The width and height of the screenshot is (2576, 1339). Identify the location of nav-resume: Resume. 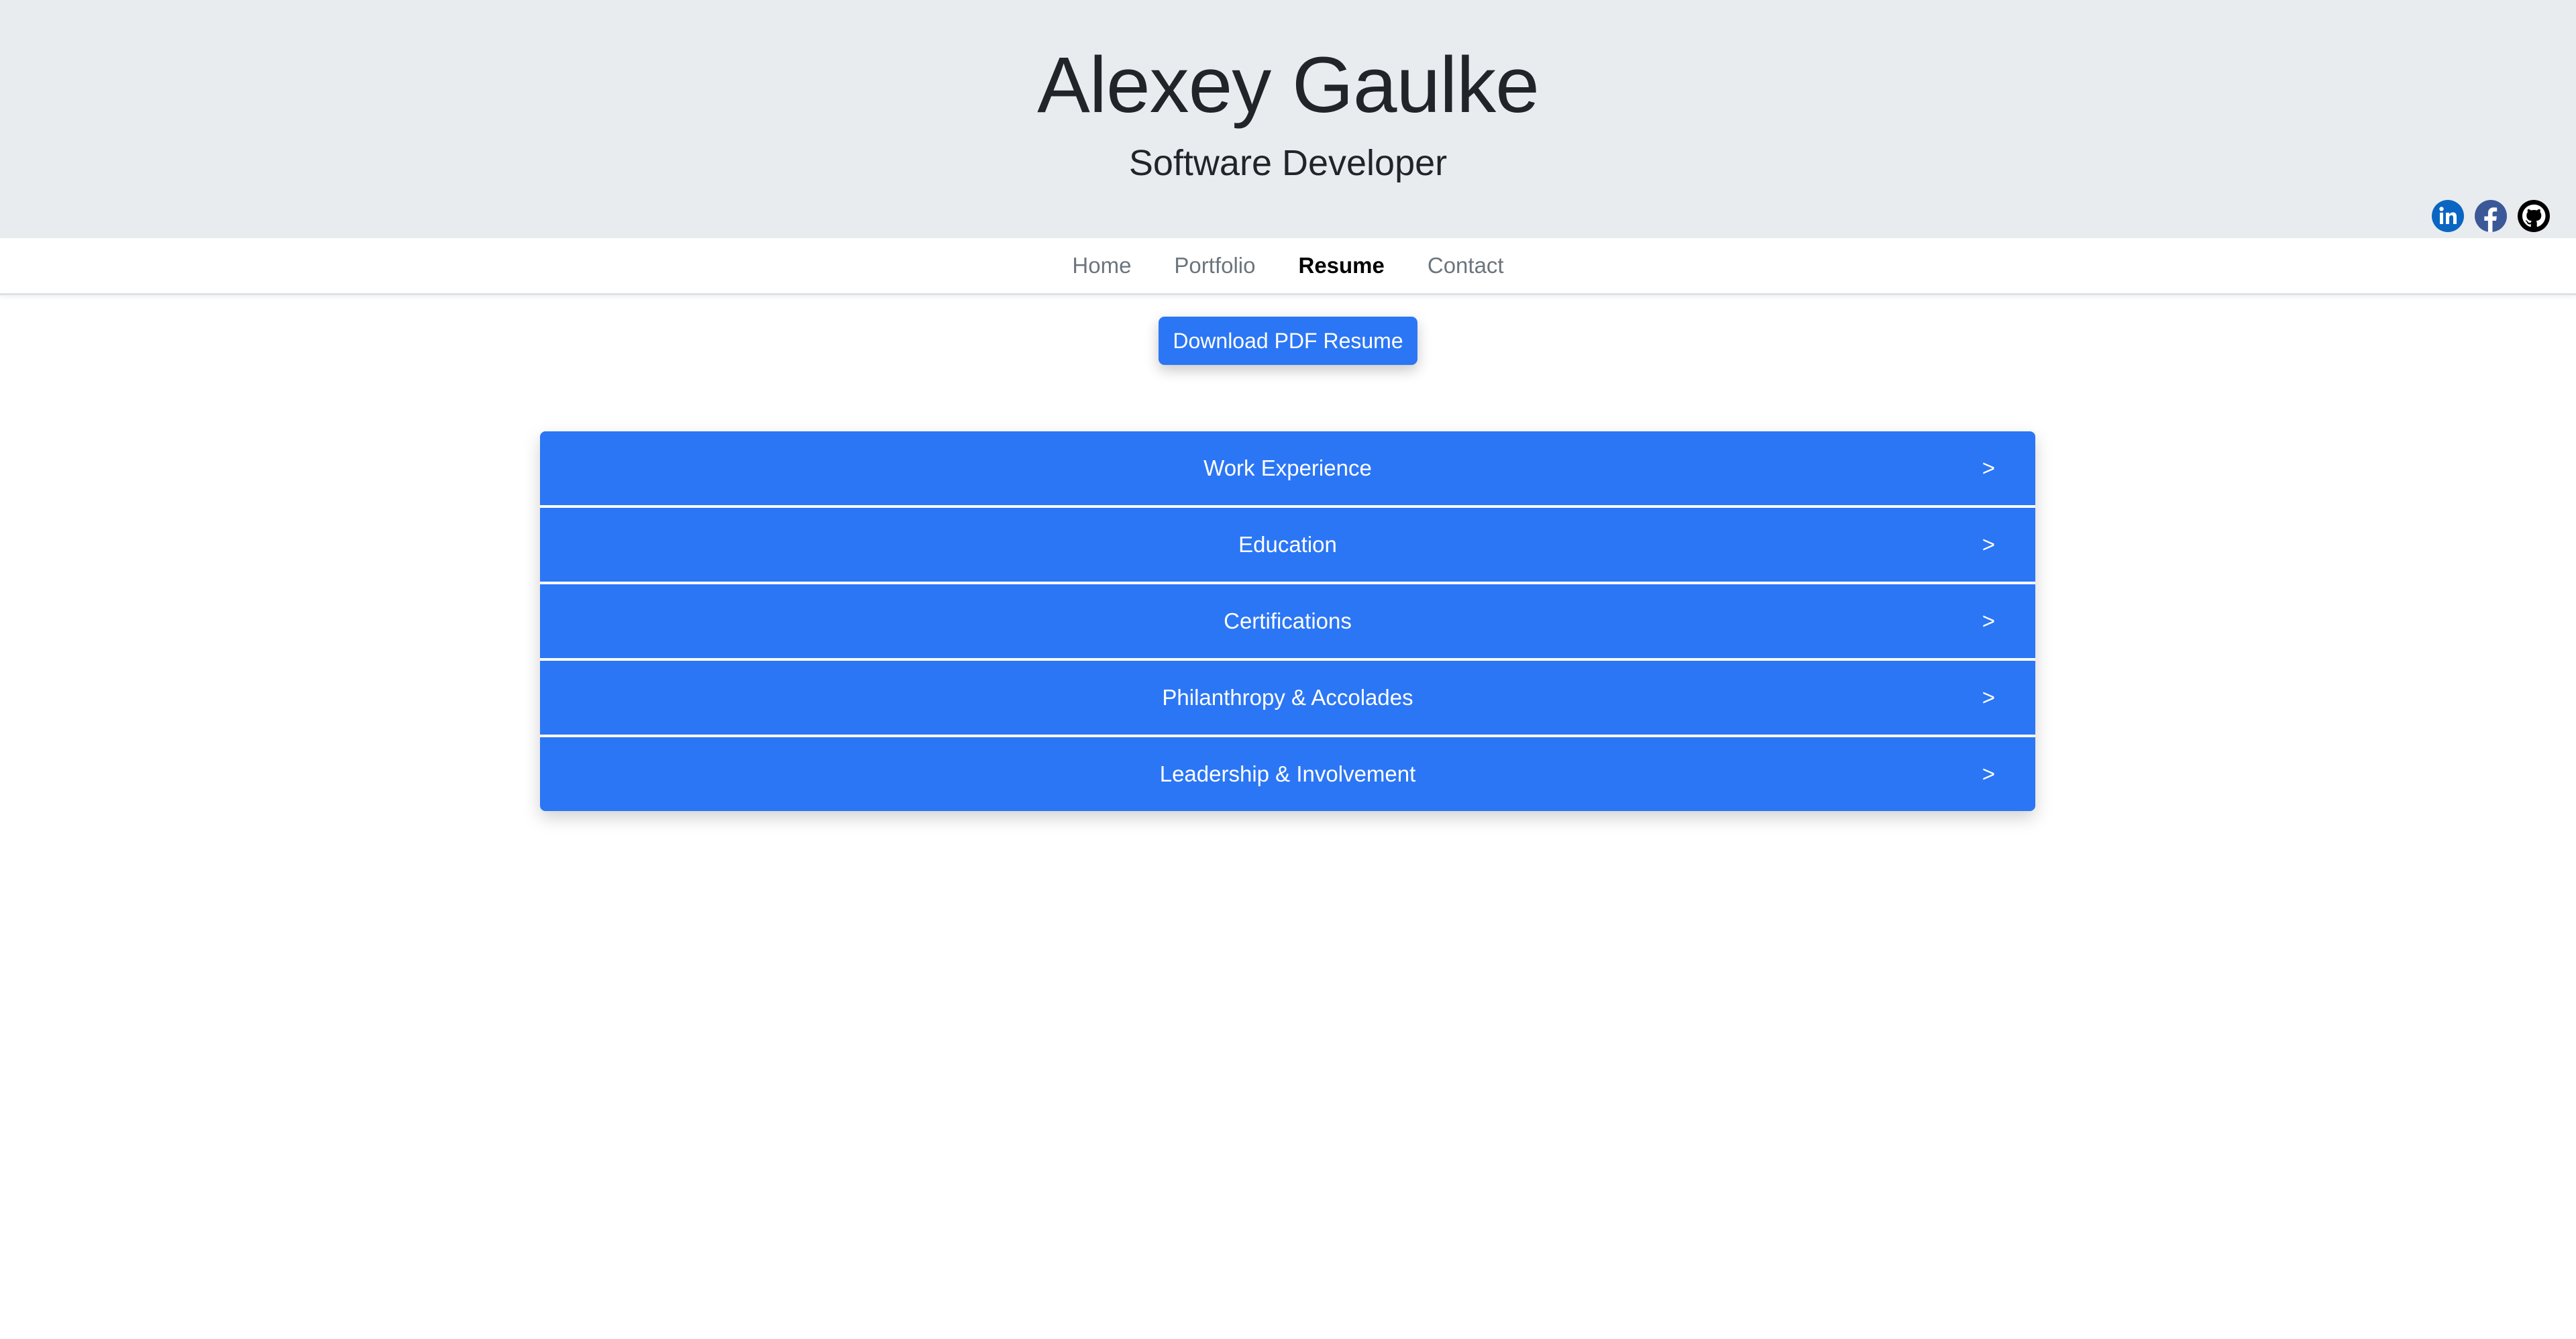
(1341, 265).